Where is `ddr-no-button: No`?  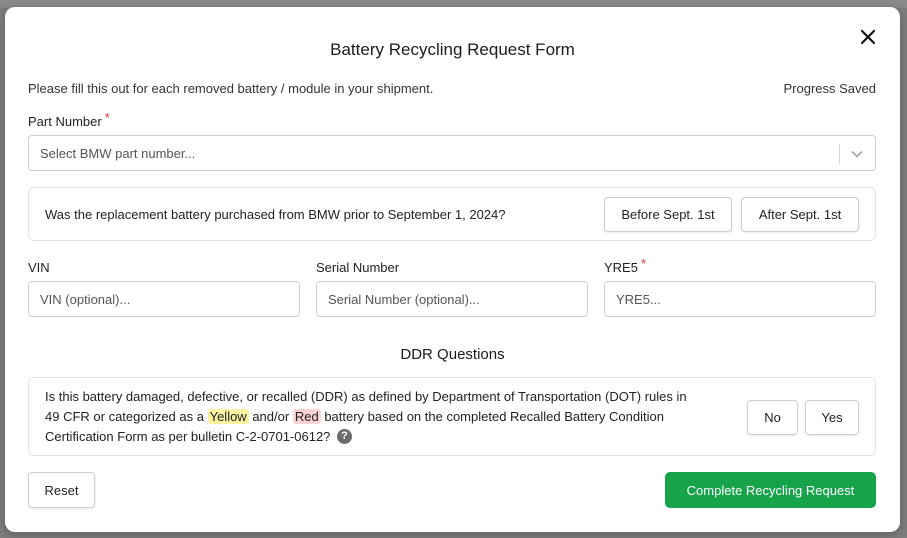
ddr-no-button: No is located at coordinates (772, 417).